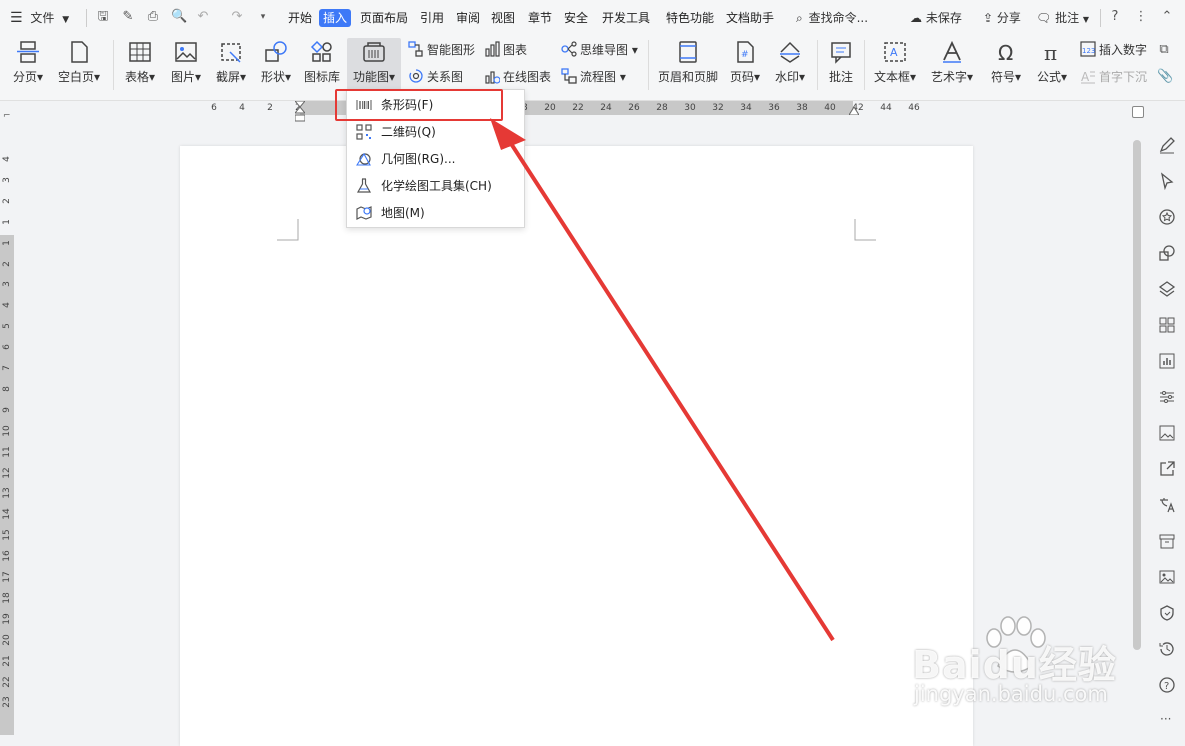  What do you see at coordinates (688, 52) in the screenshot?
I see `header-footer-icon` at bounding box center [688, 52].